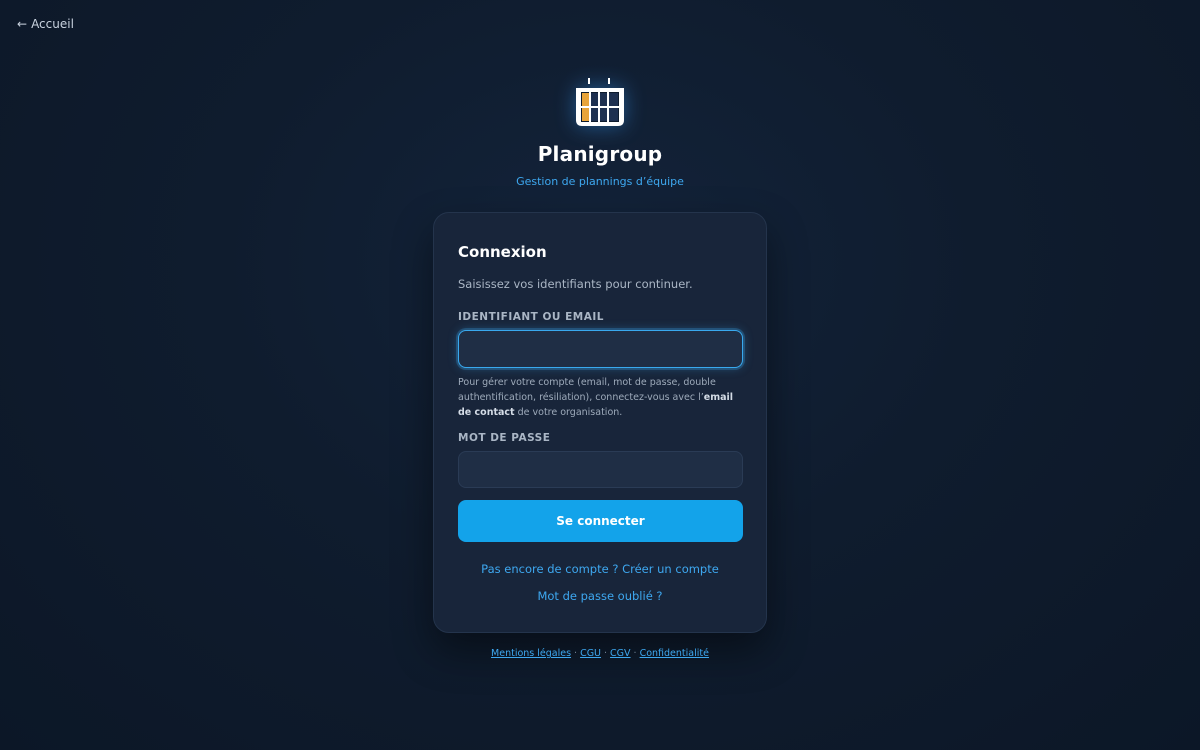 The image size is (1200, 750). I want to click on brand-header: Planigroup Gestion de plannings d’équipe, so click(600, 132).